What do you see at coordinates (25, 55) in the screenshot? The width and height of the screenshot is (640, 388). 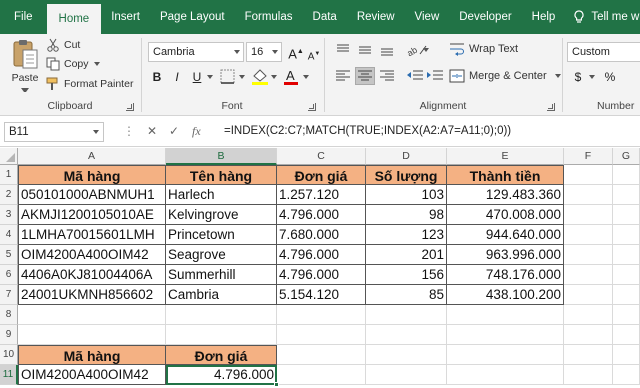 I see `paste-button` at bounding box center [25, 55].